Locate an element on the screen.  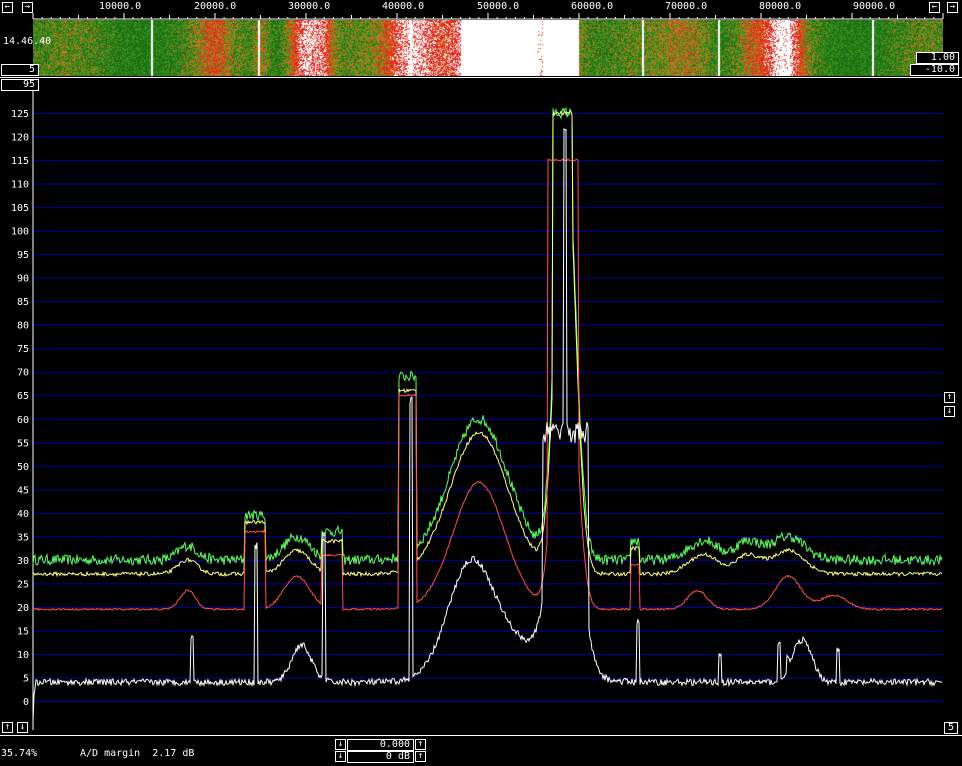
bottom-right-value: 5 is located at coordinates (951, 728).